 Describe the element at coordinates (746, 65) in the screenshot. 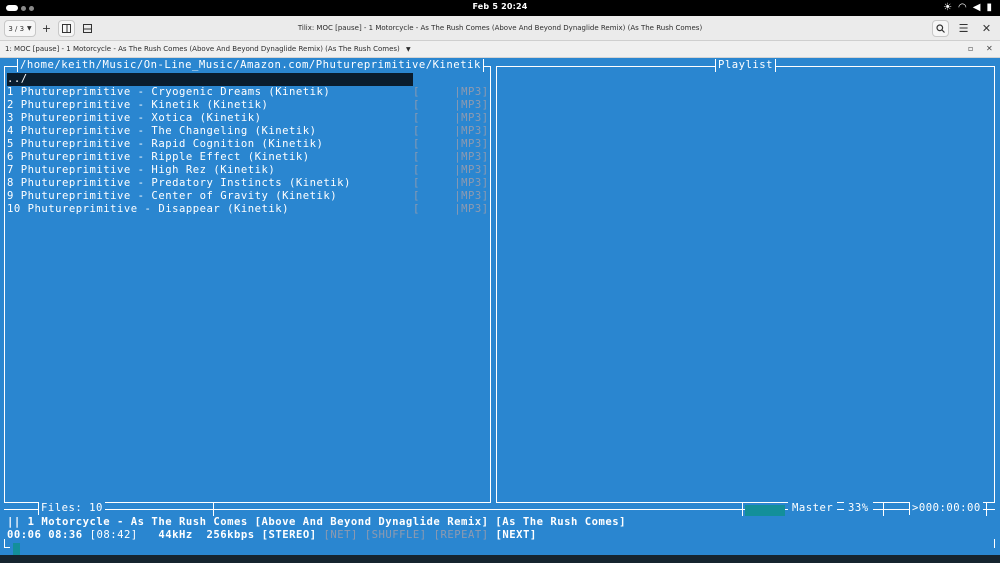

I see `playlist-title: Playlist` at that location.